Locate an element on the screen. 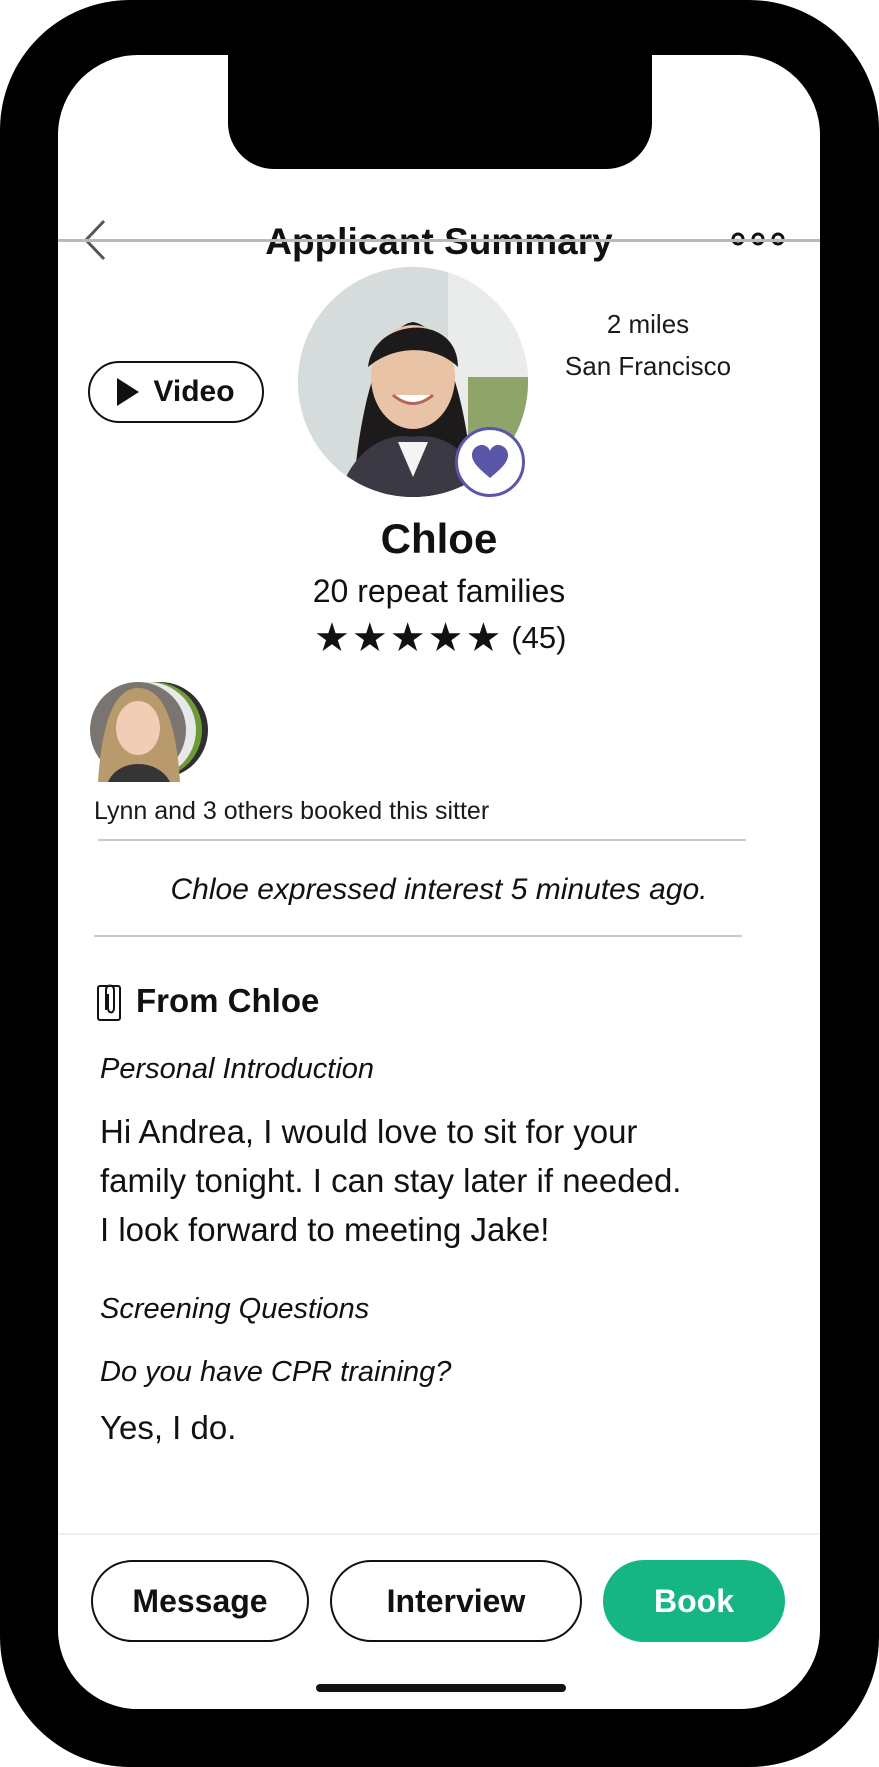  rating: ★ ★ ★ ★ ★ (45) is located at coordinates (440, 638).